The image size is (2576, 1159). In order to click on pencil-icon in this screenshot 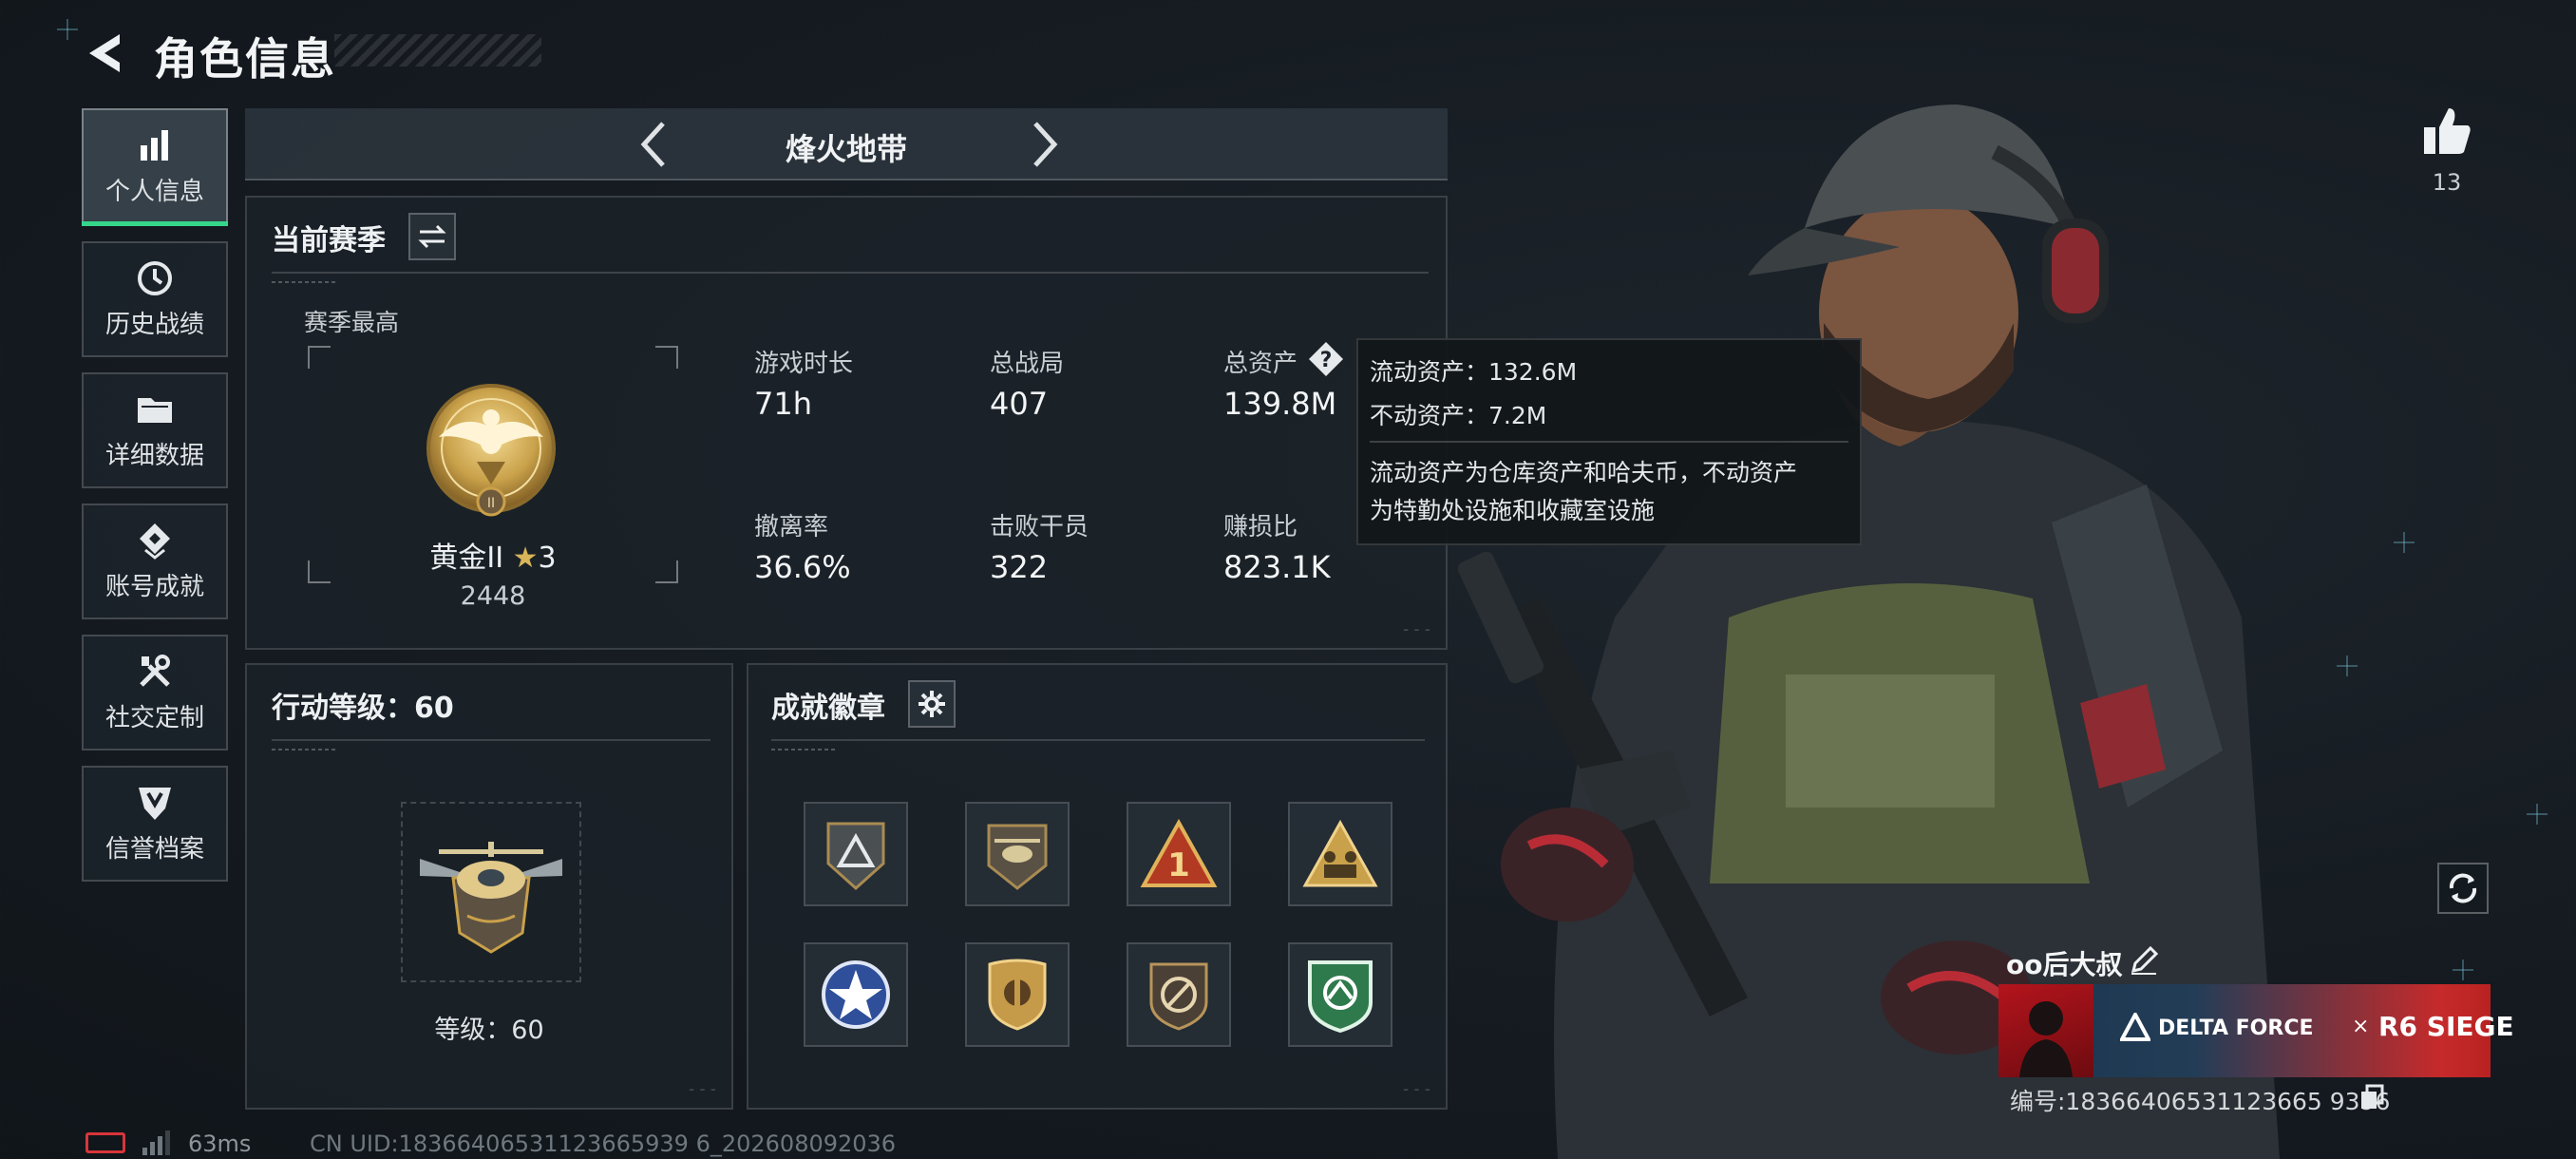, I will do `click(2145, 960)`.